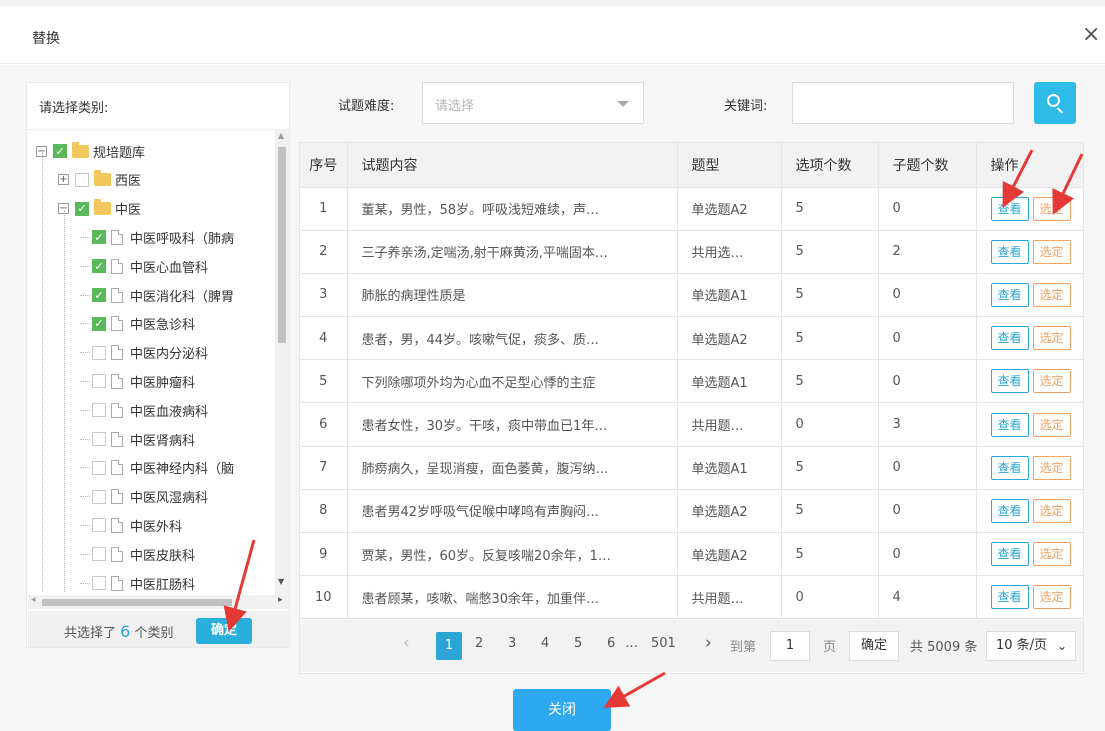  Describe the element at coordinates (157, 237) in the screenshot. I see `tree-node: ✓ 中医呼吸科（肺病` at that location.